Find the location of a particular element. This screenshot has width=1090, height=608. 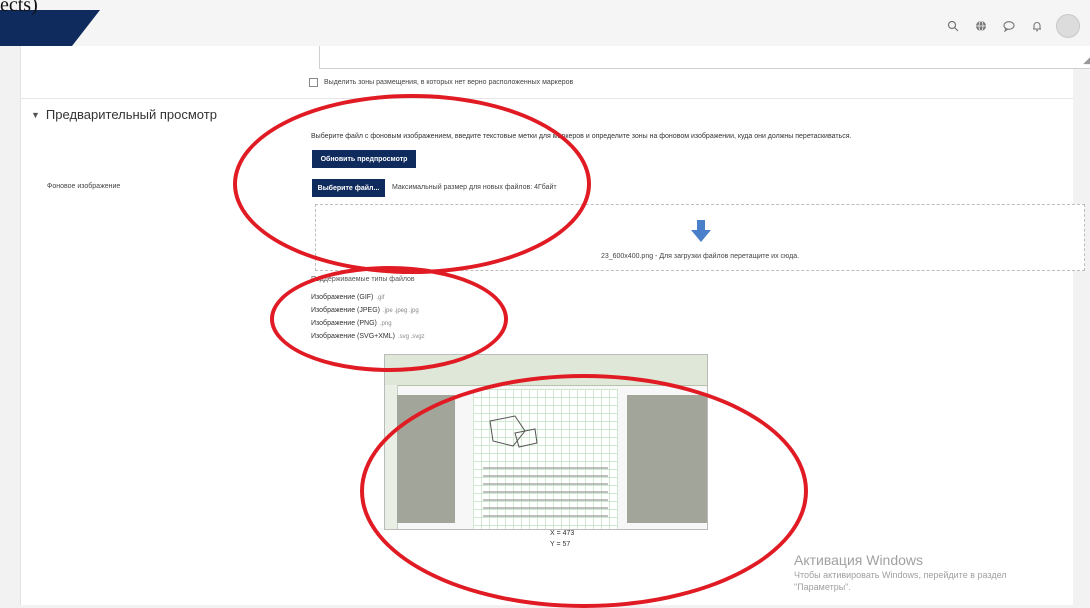

file-type-svg: Изображение (SVG+XML) .svg .svgz is located at coordinates (368, 336).